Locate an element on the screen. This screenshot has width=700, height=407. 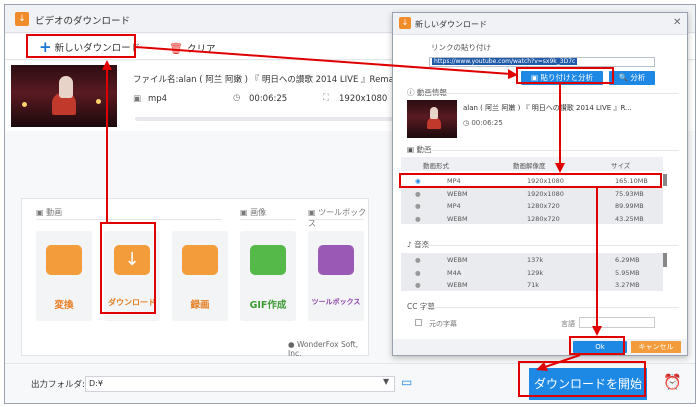
arrow-ok-to-start is located at coordinates (562, 361).